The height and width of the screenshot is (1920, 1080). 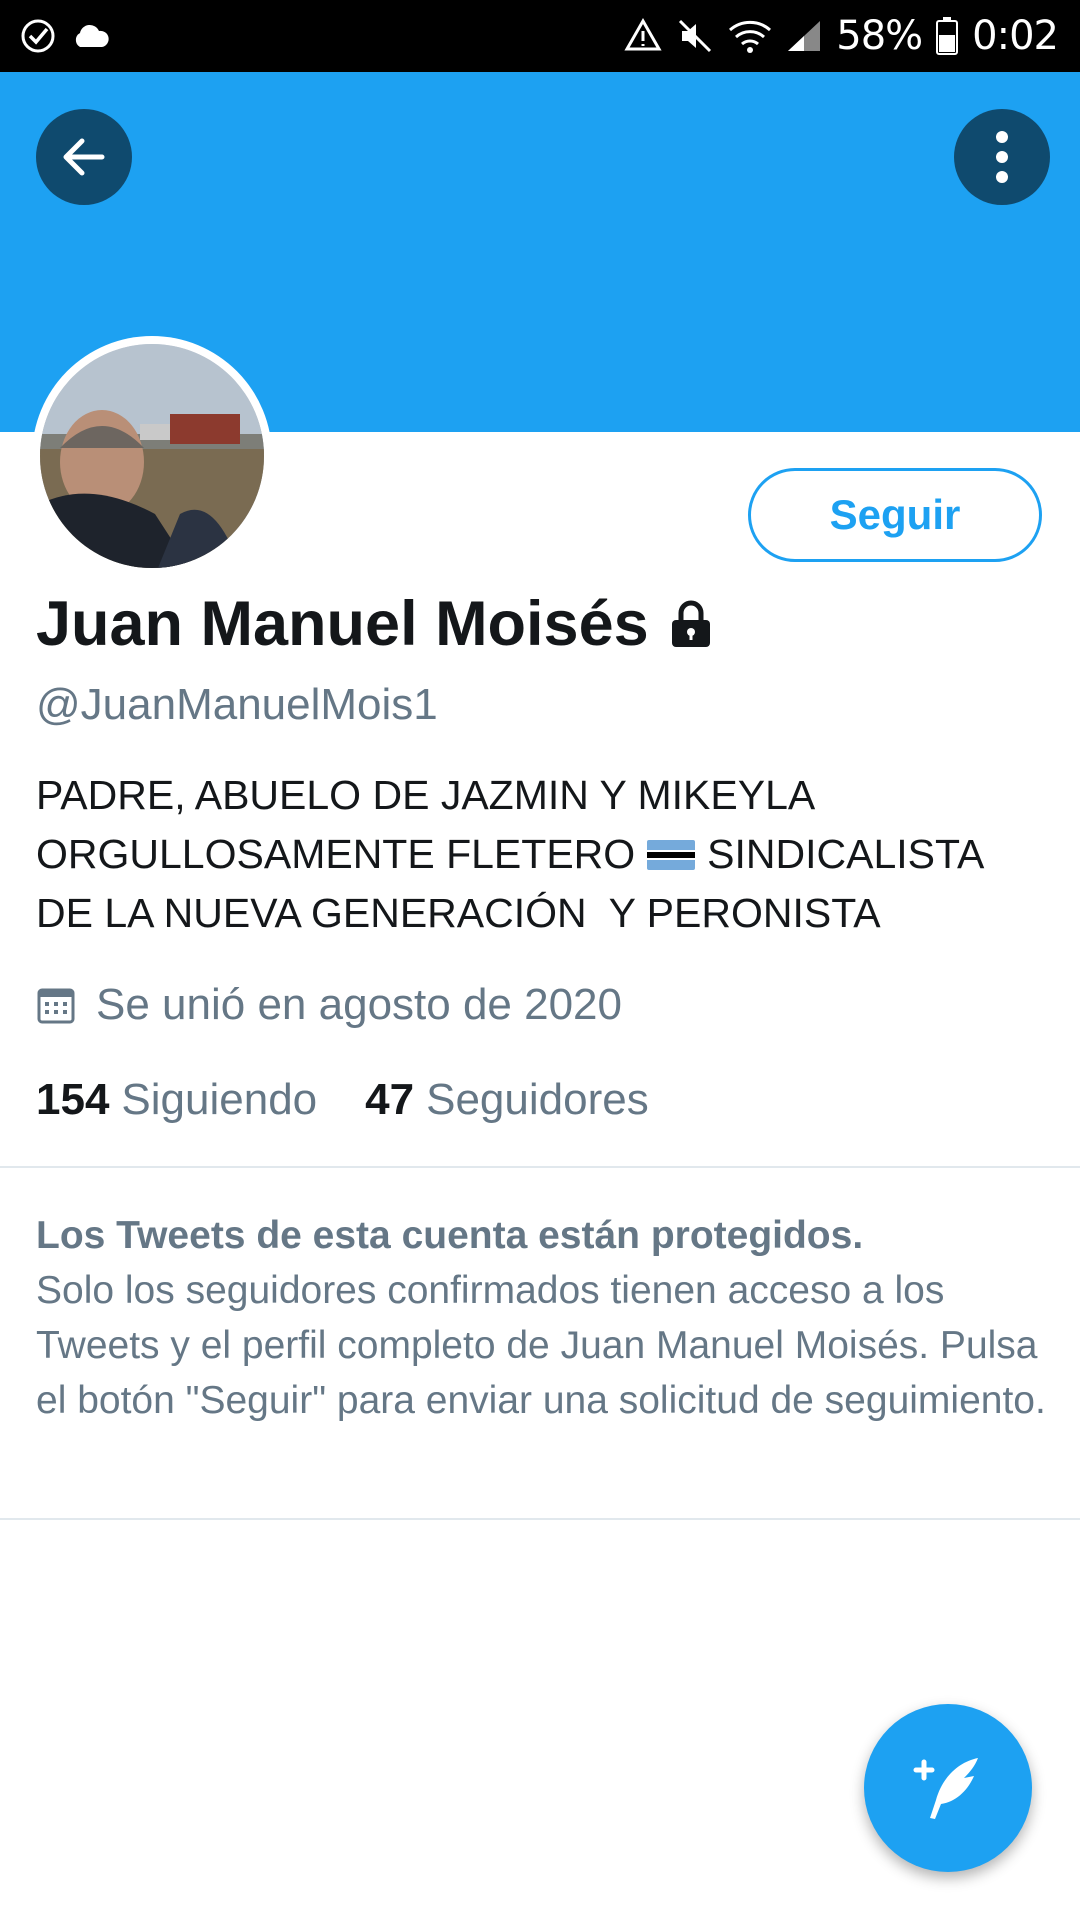 I want to click on wifi-icon, so click(x=750, y=36).